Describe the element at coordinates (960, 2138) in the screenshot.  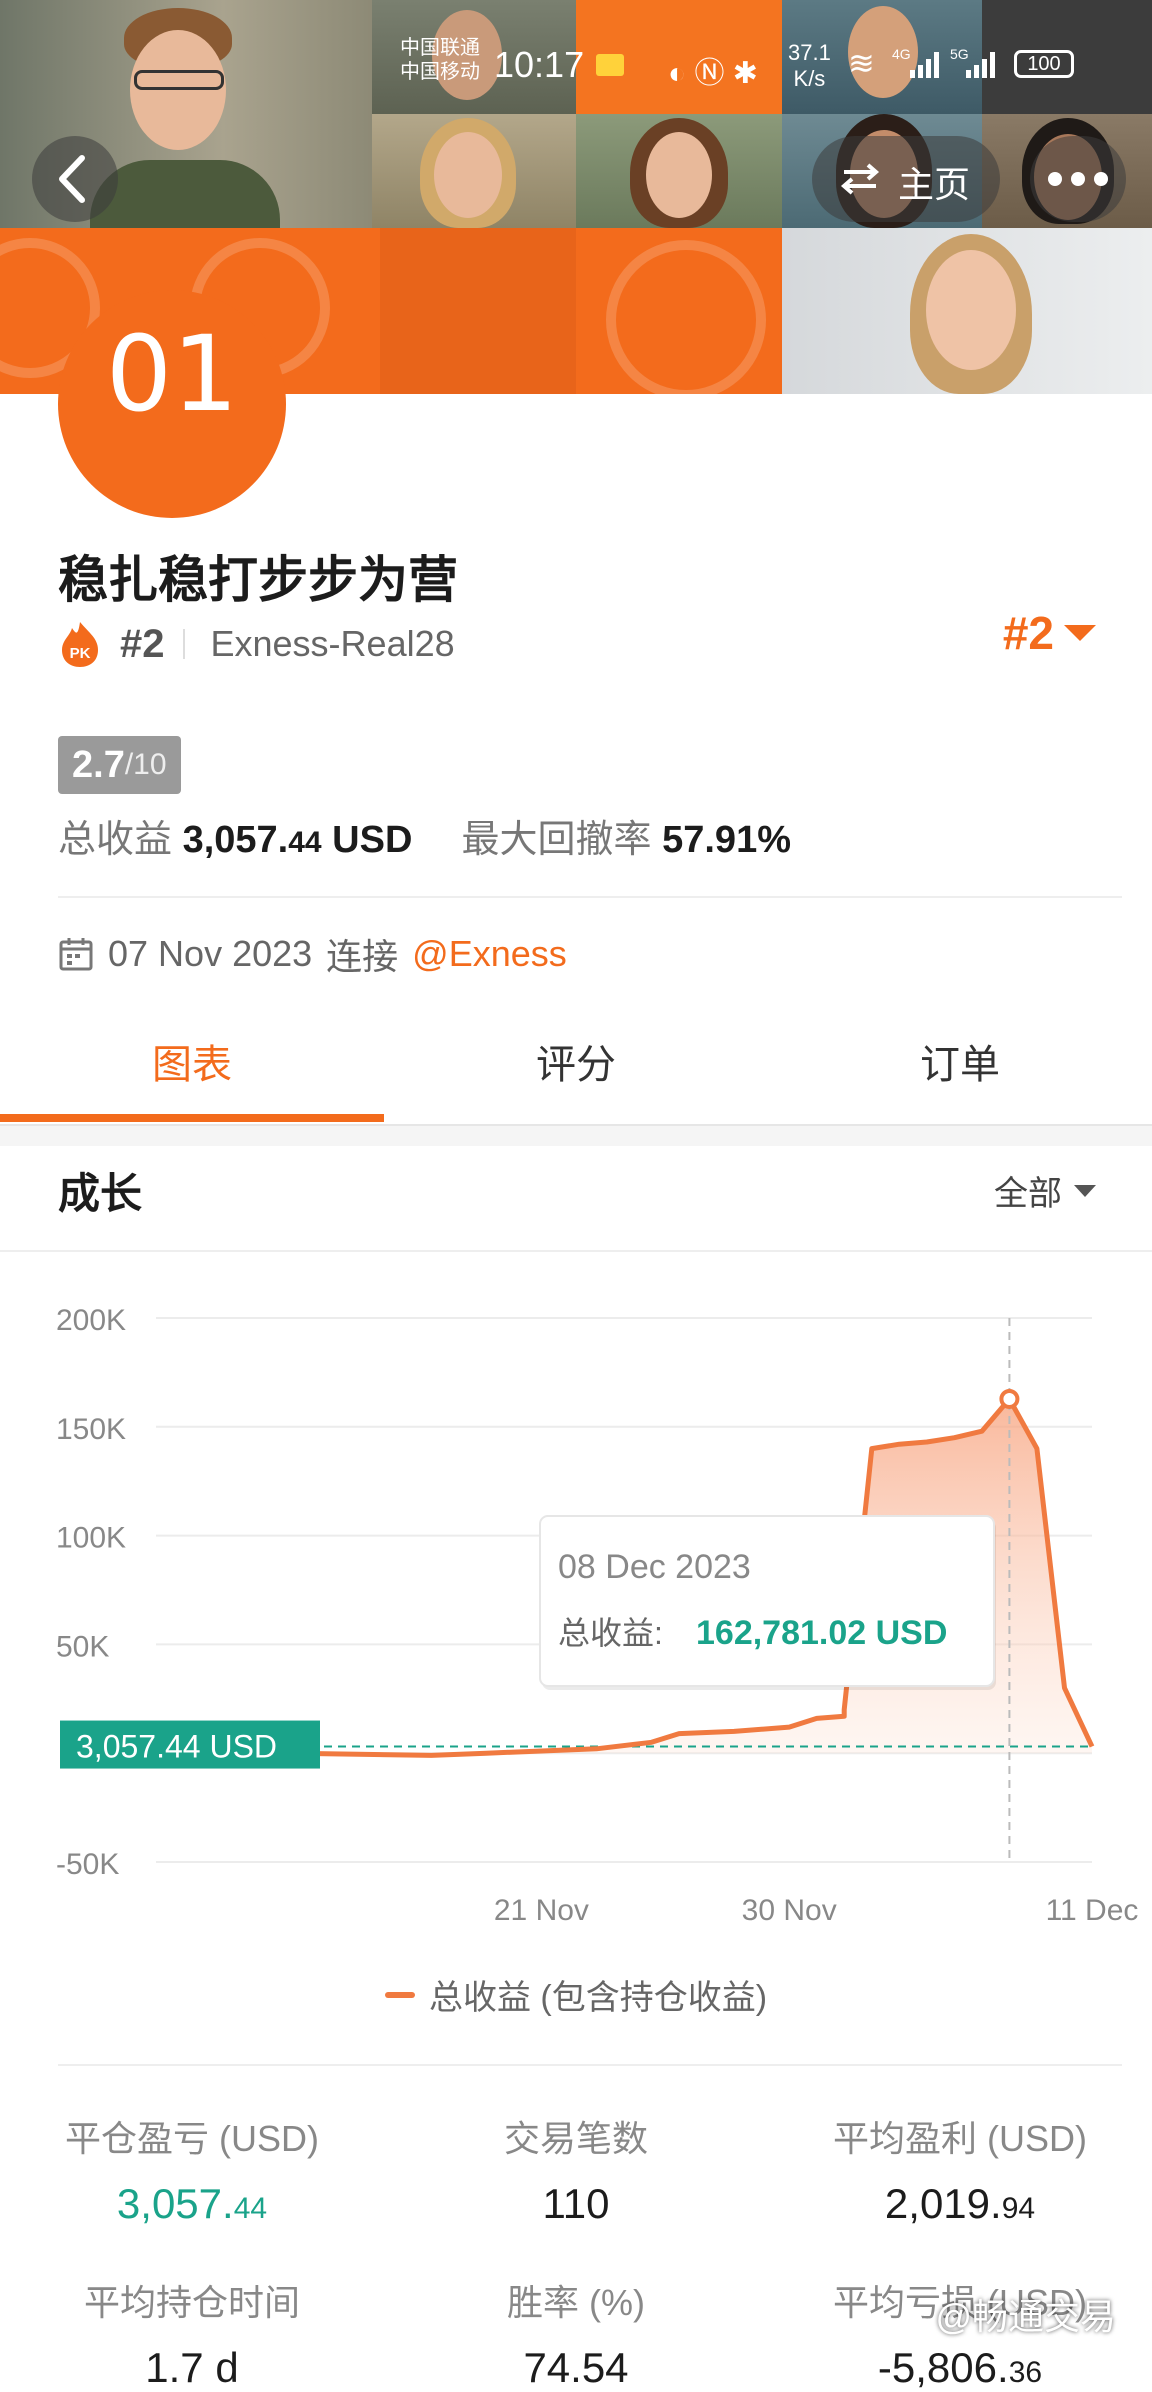
I see `metric-label: 平均盈利 (USD)` at that location.